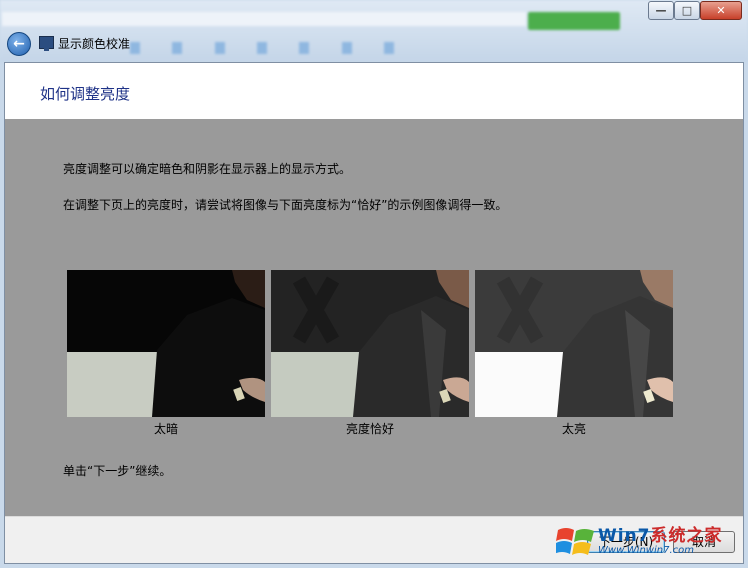  I want to click on sample-image-too-bright, so click(574, 343).